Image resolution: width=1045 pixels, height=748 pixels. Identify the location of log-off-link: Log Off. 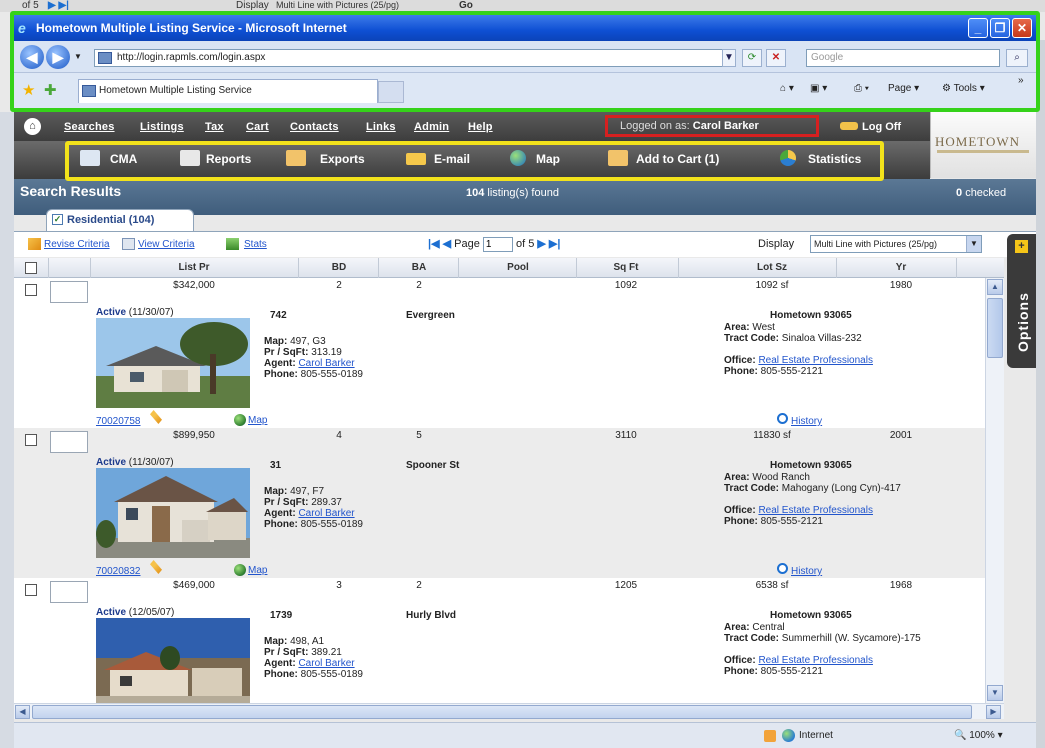
(881, 127).